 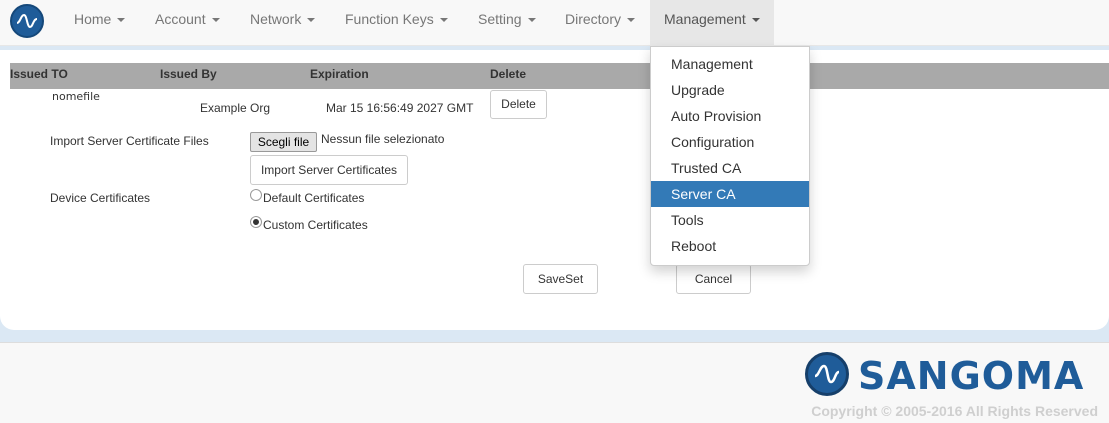 I want to click on nav-network: Network, so click(x=282, y=23).